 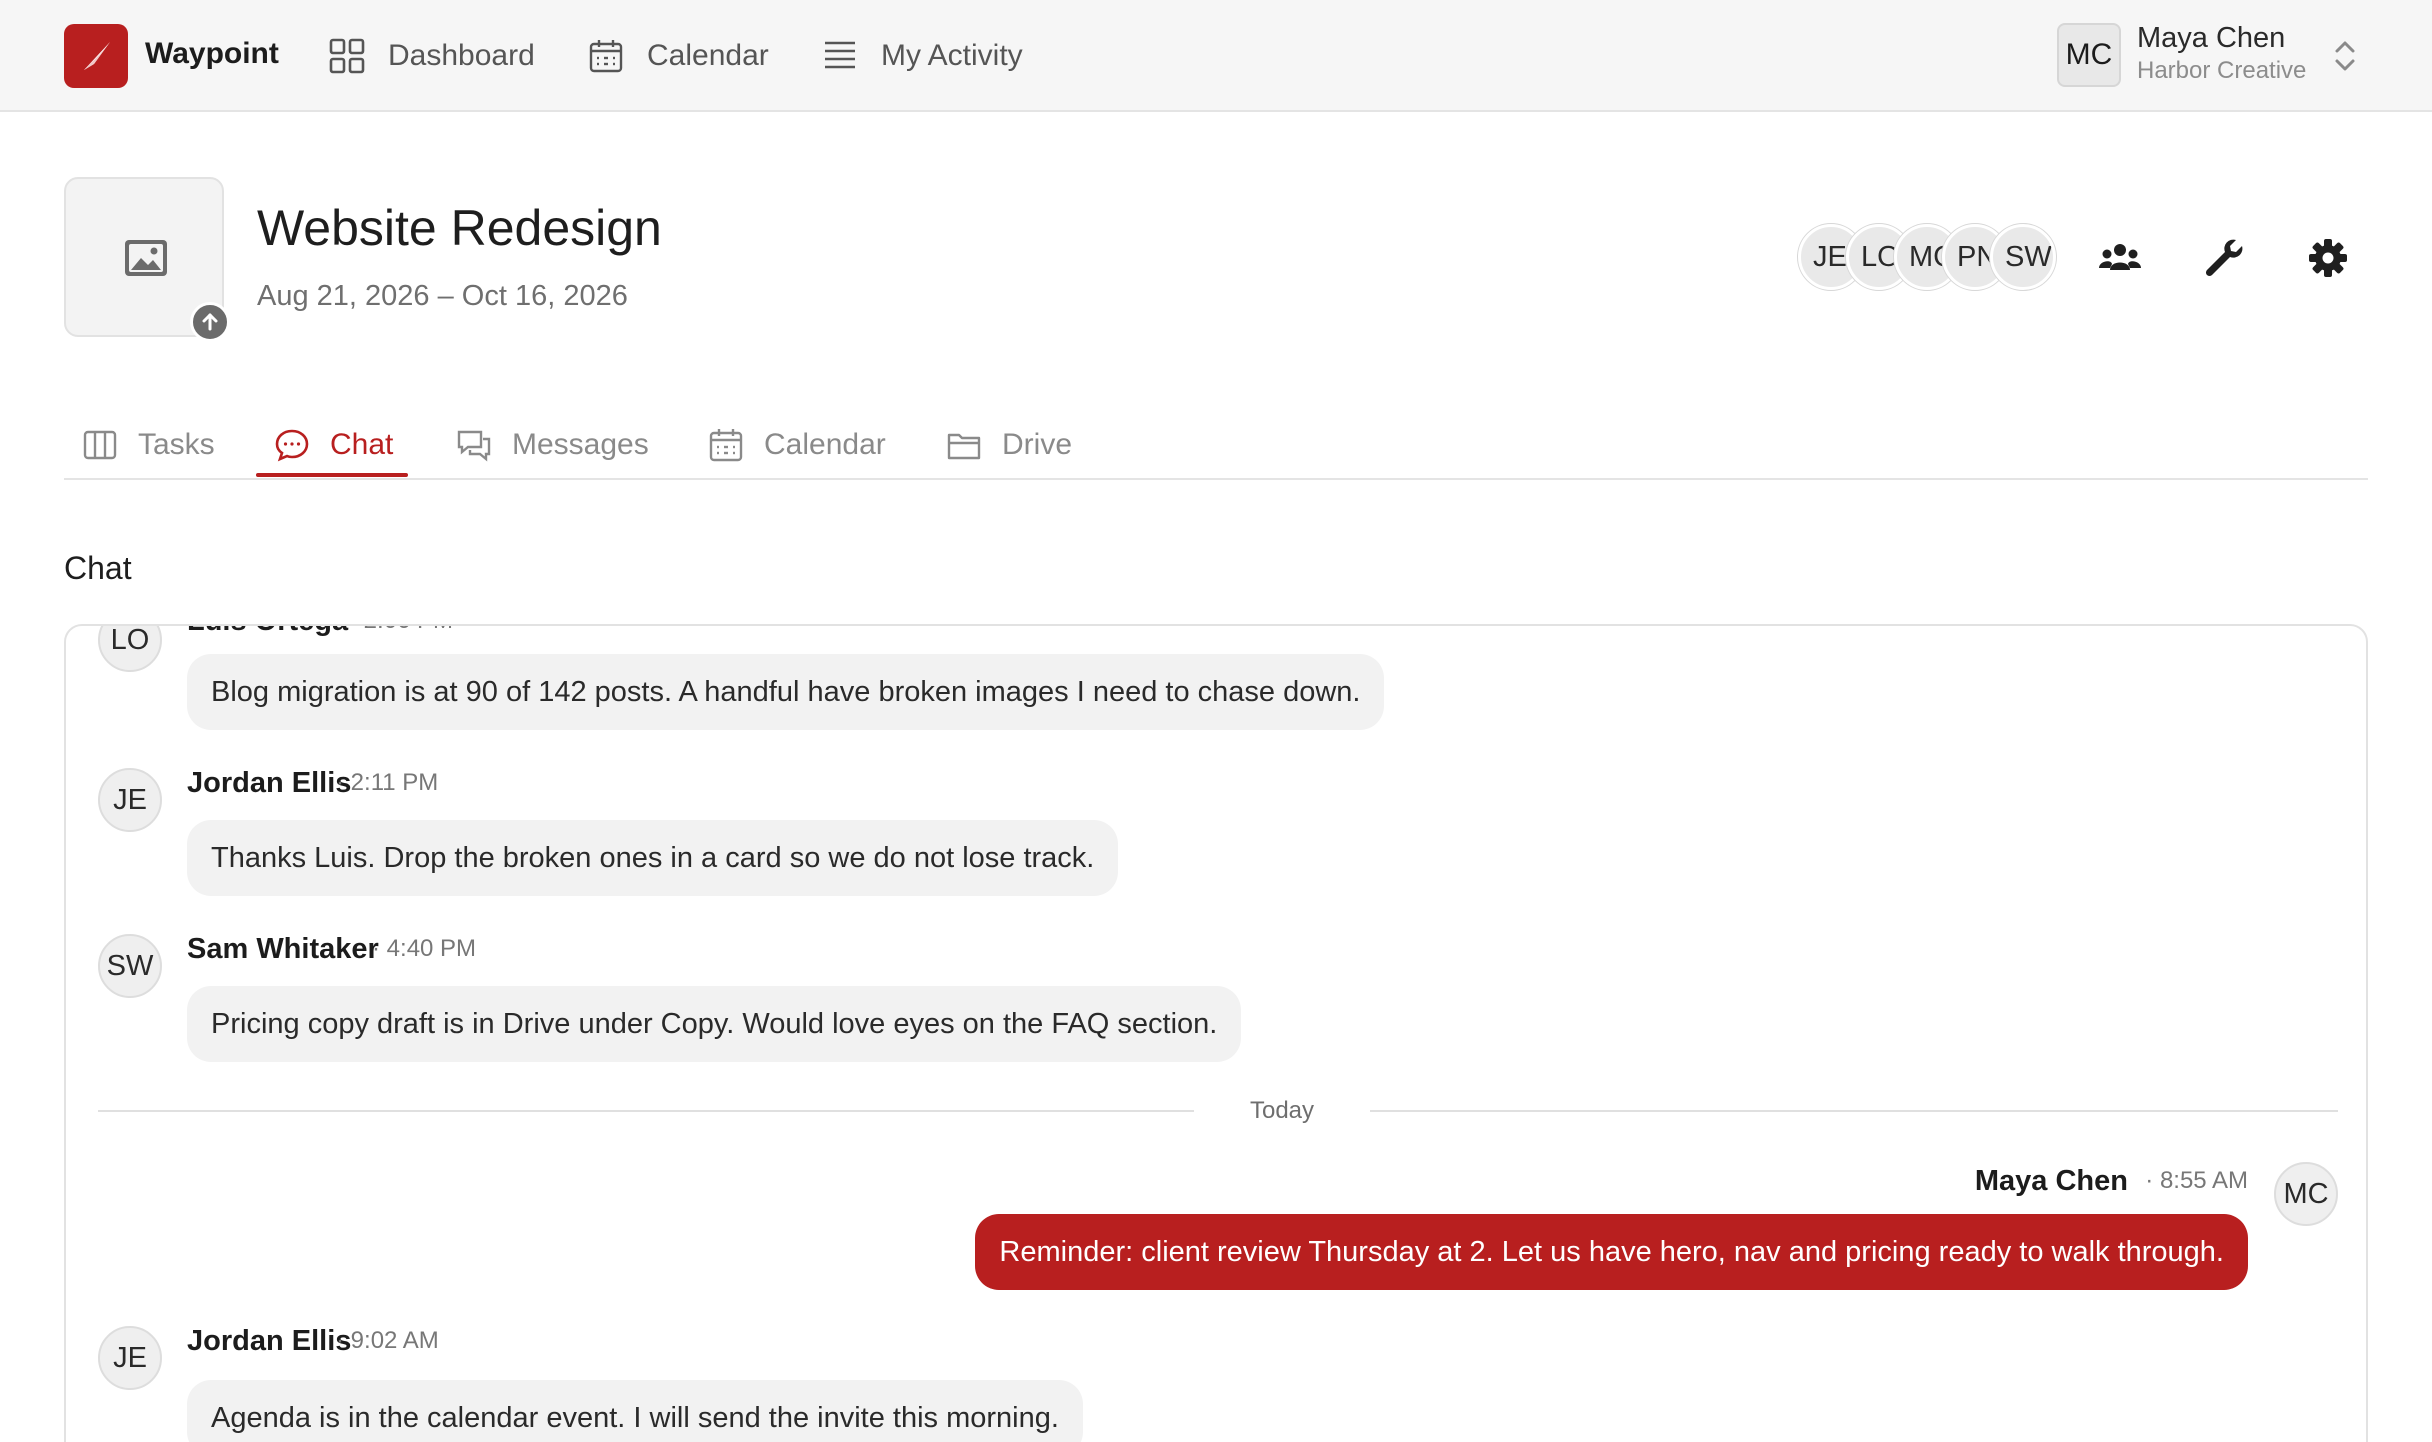 What do you see at coordinates (708, 55) in the screenshot?
I see `nav-link-label: Calendar` at bounding box center [708, 55].